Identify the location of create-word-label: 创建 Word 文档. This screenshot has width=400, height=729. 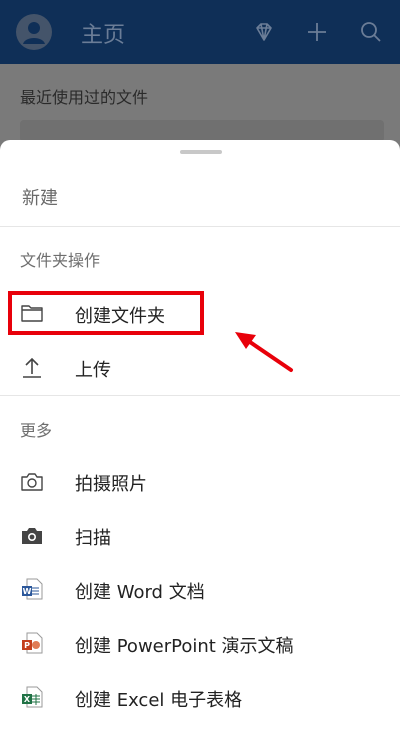
(140, 592).